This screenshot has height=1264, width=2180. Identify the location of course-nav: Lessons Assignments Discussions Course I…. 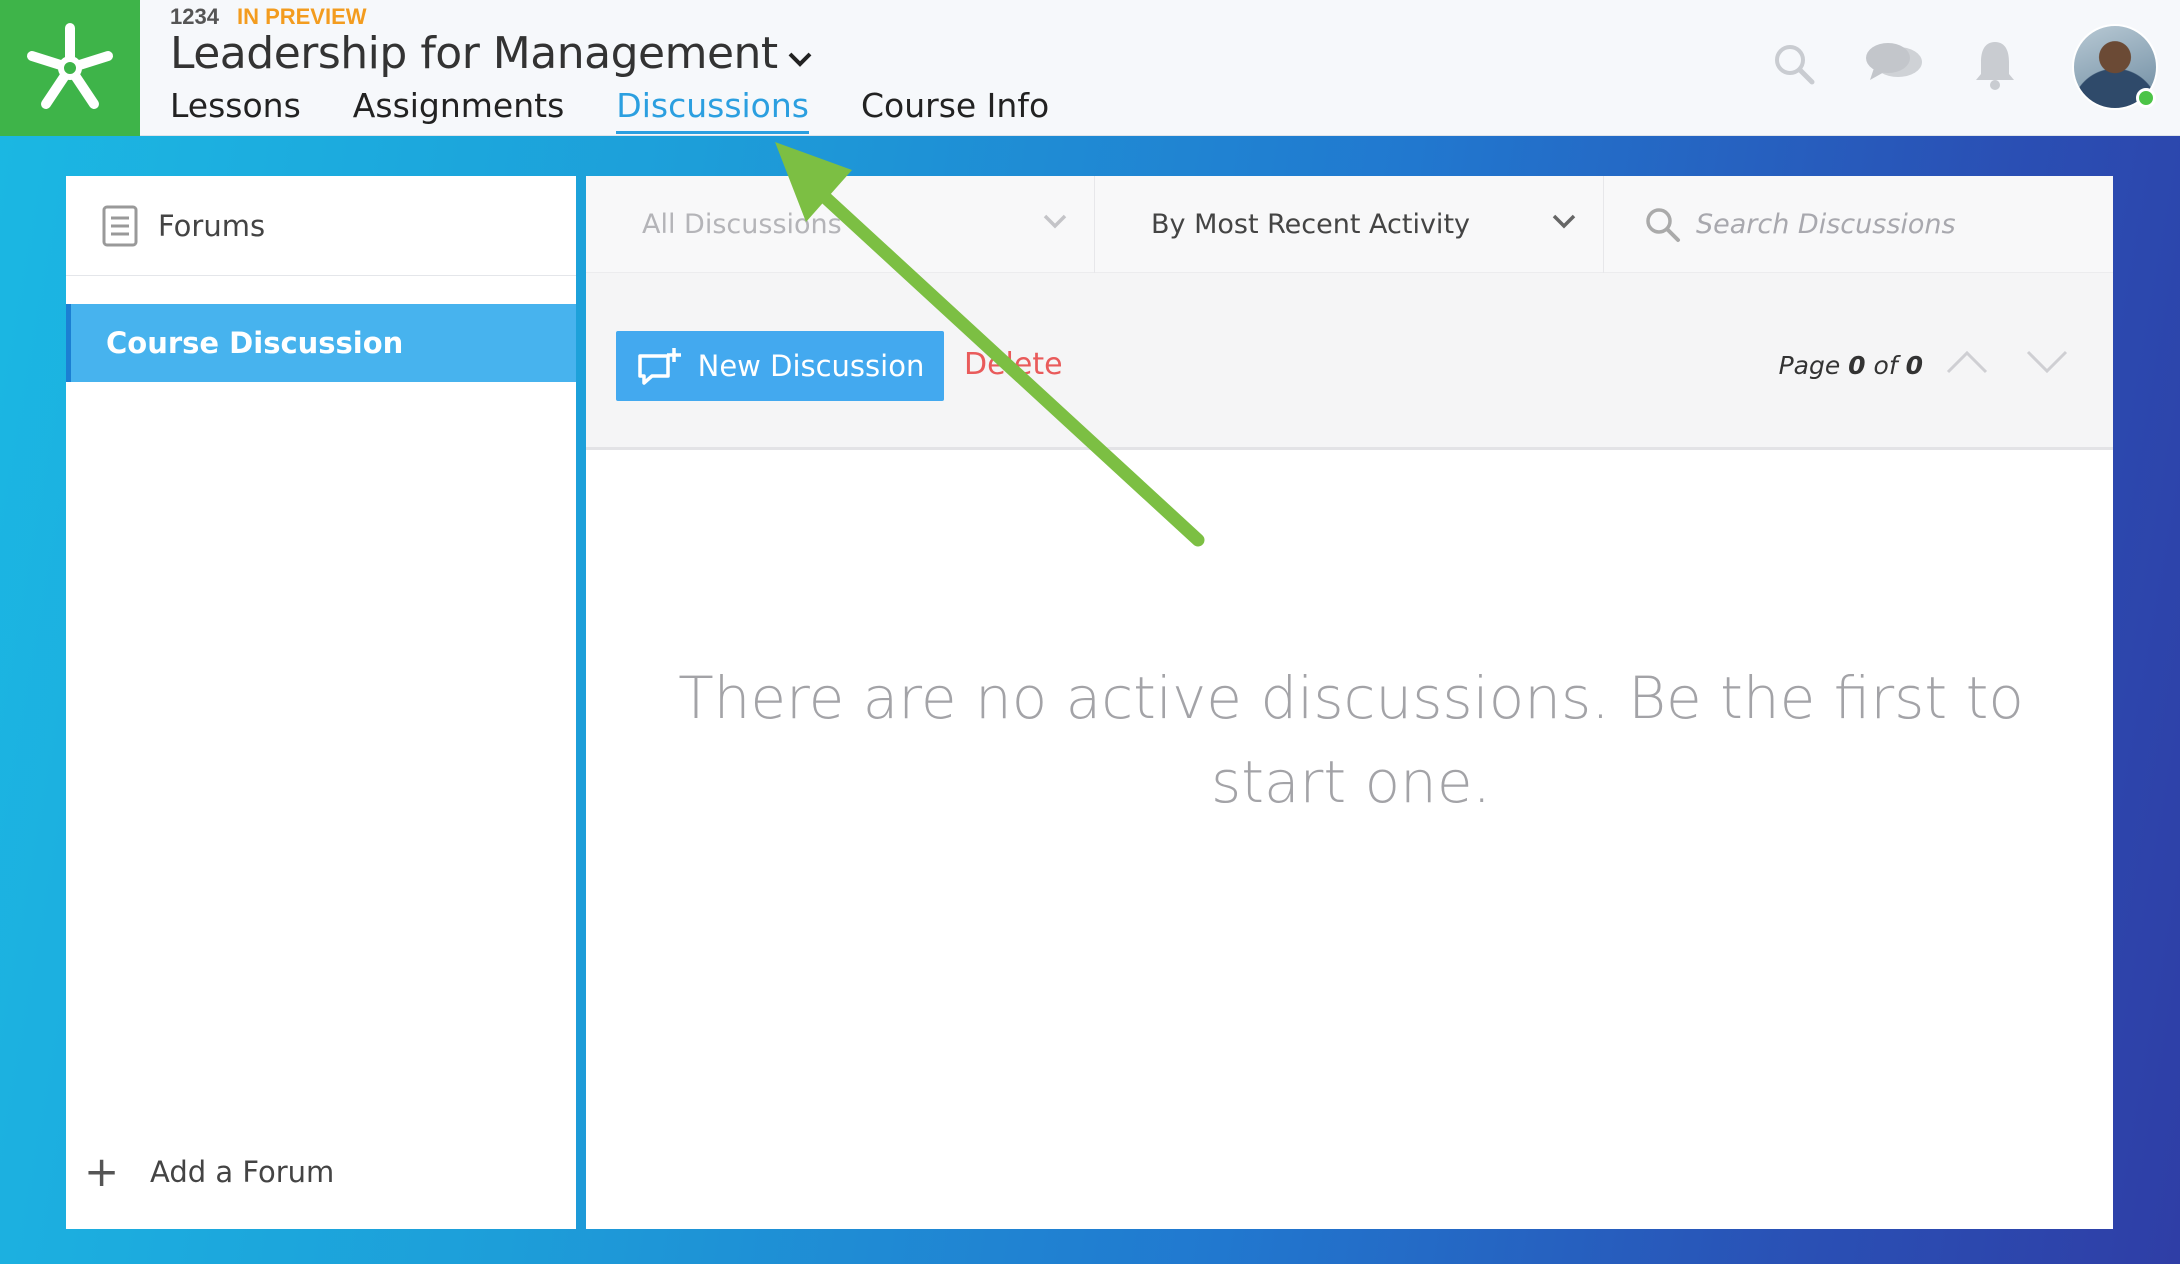
(609, 110).